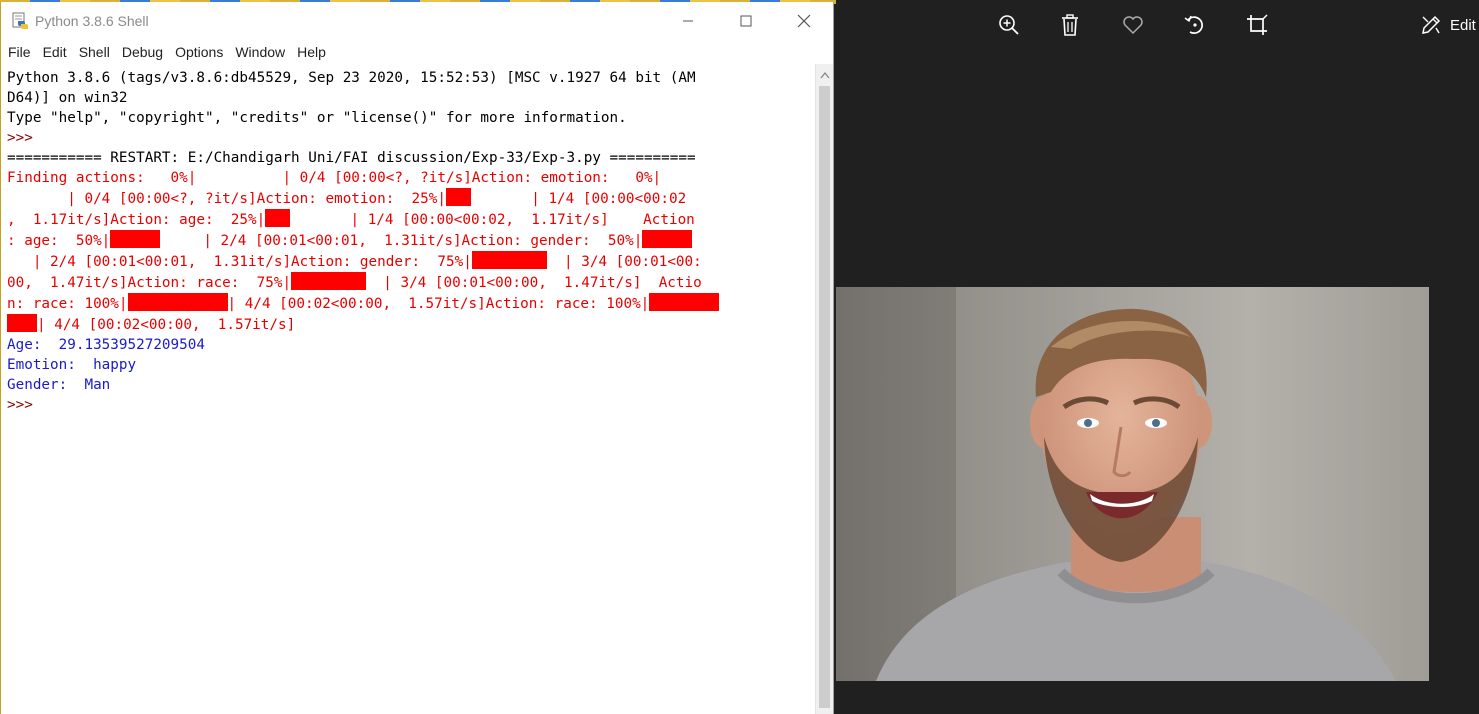 The width and height of the screenshot is (1479, 714). What do you see at coordinates (260, 52) in the screenshot?
I see `menu-window: Window` at bounding box center [260, 52].